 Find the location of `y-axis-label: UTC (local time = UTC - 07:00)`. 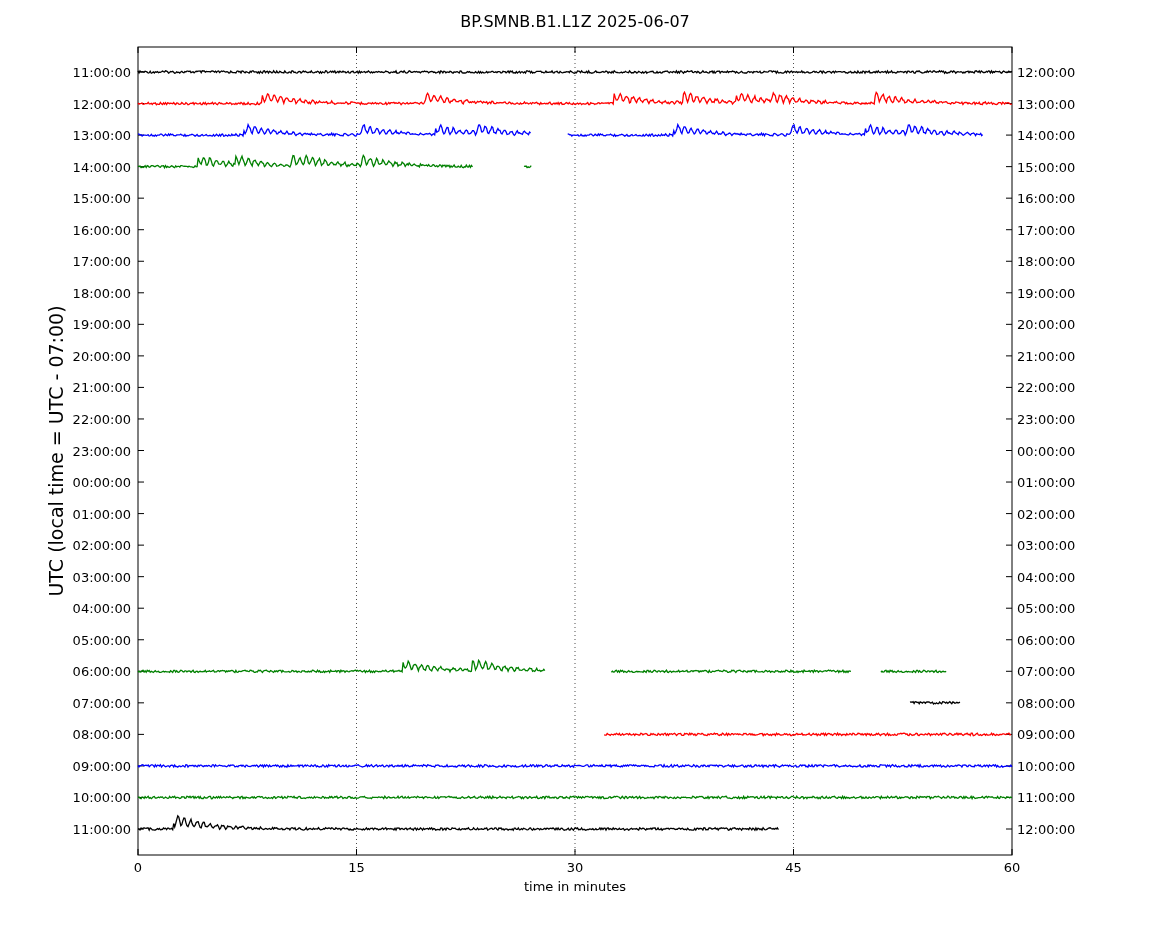

y-axis-label: UTC (local time = UTC - 07:00) is located at coordinates (56, 451).